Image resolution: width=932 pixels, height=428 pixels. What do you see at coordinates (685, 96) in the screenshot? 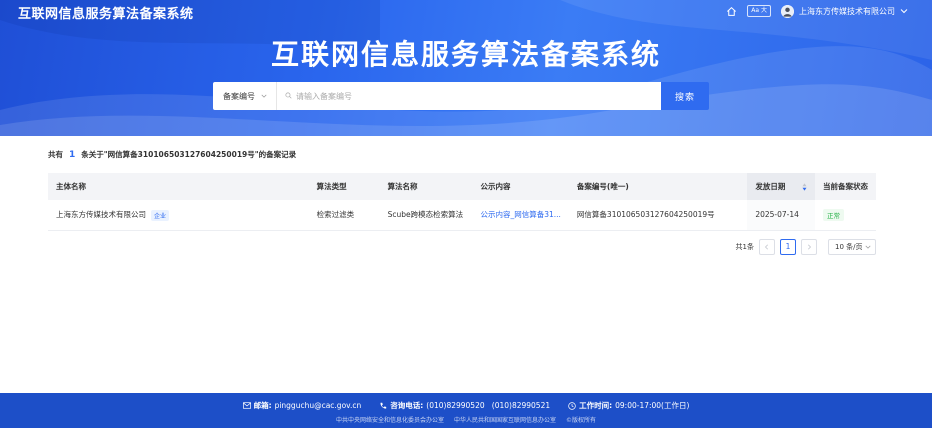
I see `search-button: 搜索` at bounding box center [685, 96].